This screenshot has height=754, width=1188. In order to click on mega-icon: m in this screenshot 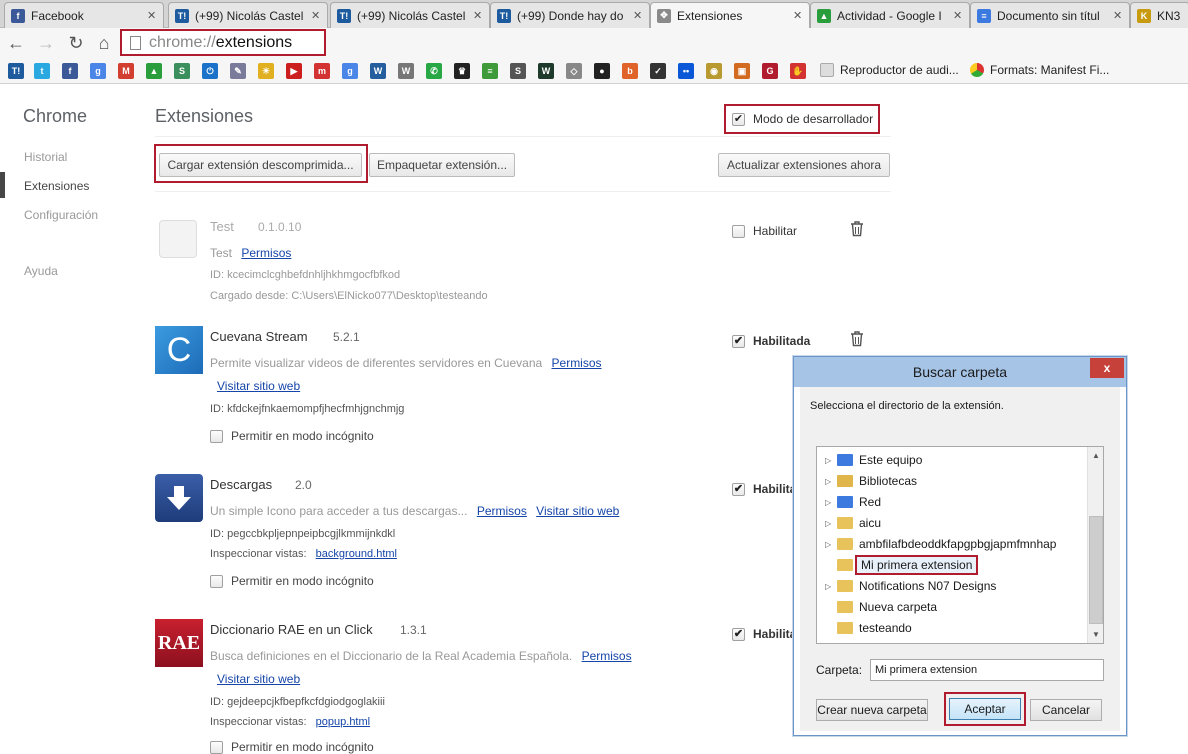, I will do `click(322, 71)`.